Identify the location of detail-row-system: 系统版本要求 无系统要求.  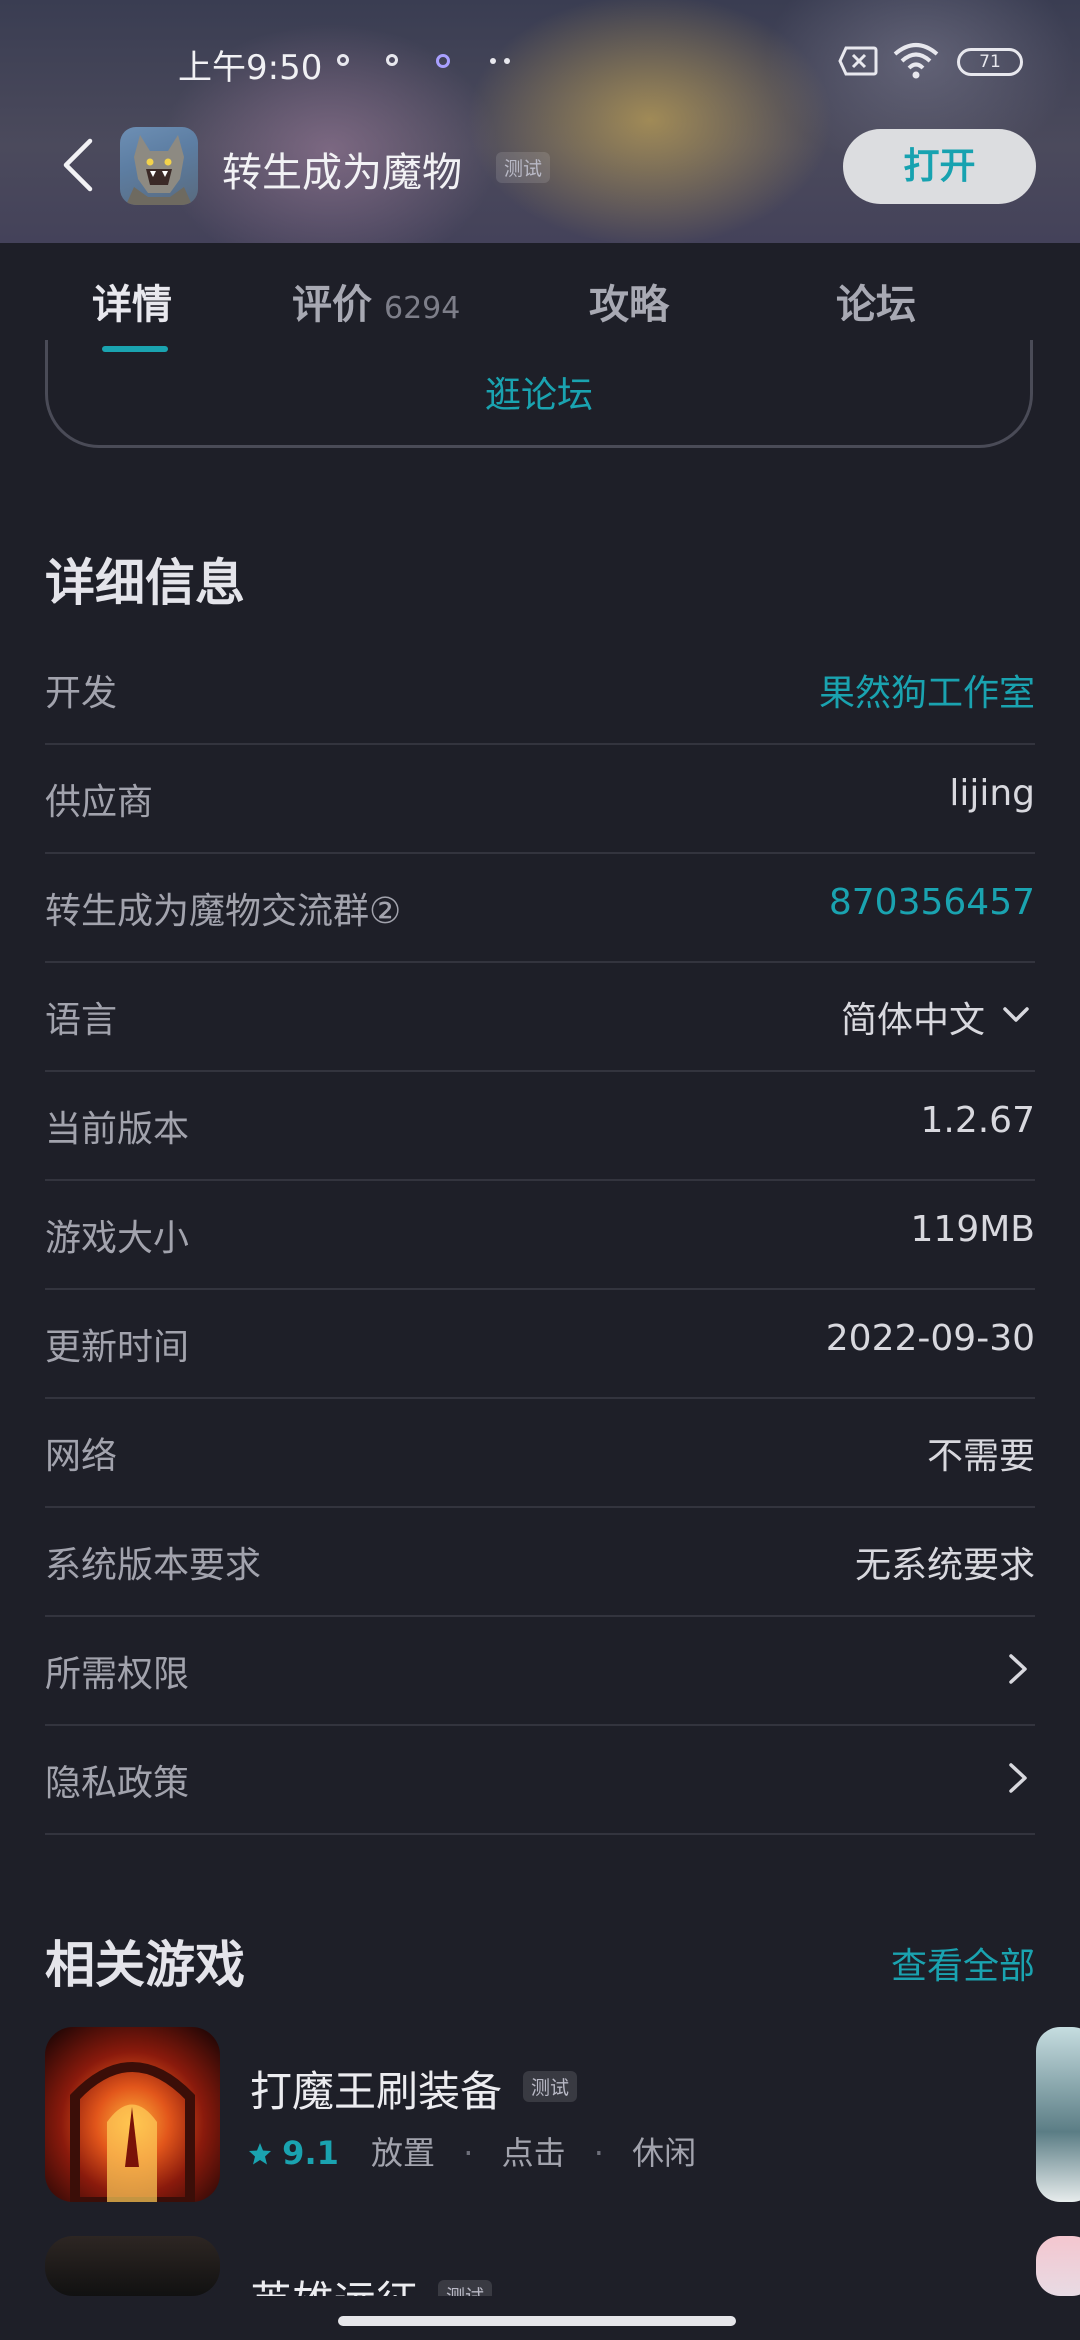
(540, 1561).